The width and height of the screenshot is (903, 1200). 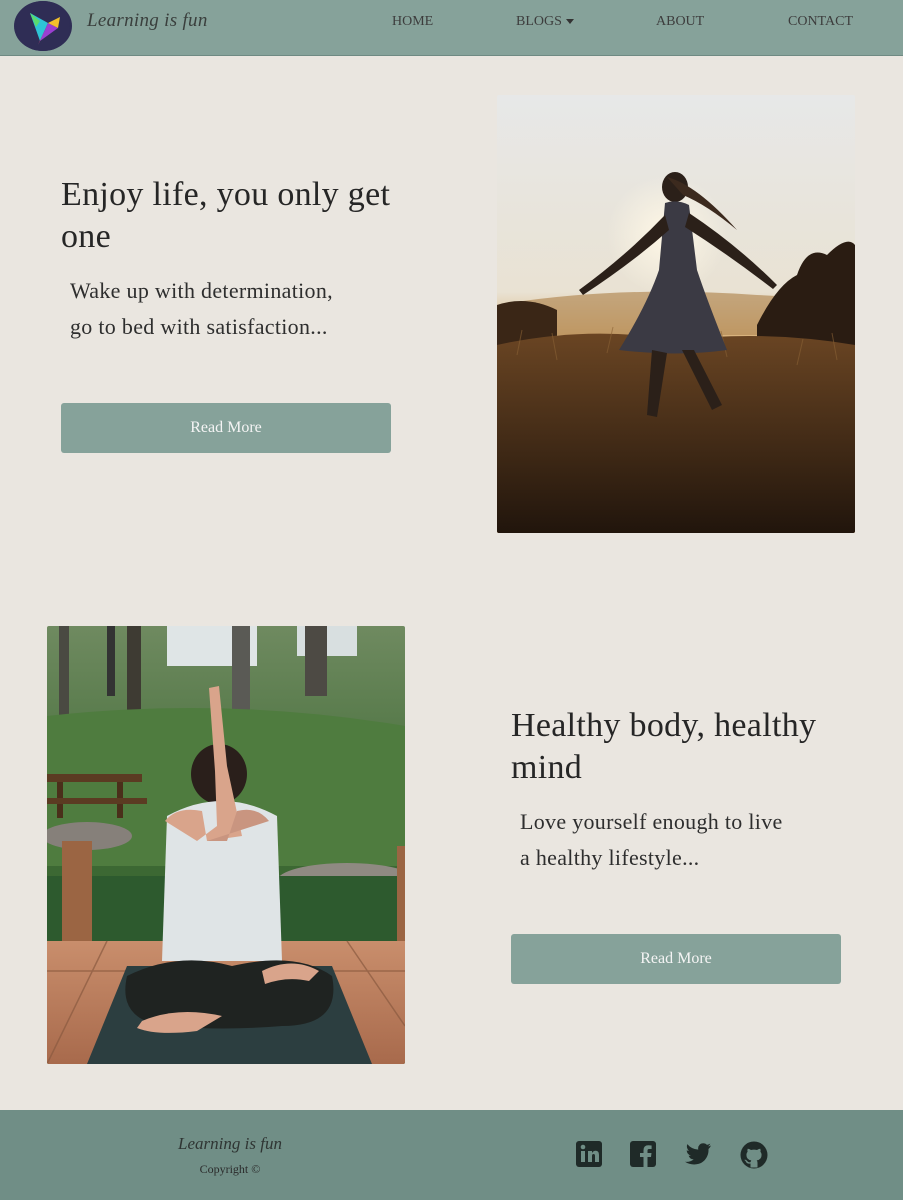 What do you see at coordinates (664, 746) in the screenshot?
I see `section-heading: Healthy body, healthy mind` at bounding box center [664, 746].